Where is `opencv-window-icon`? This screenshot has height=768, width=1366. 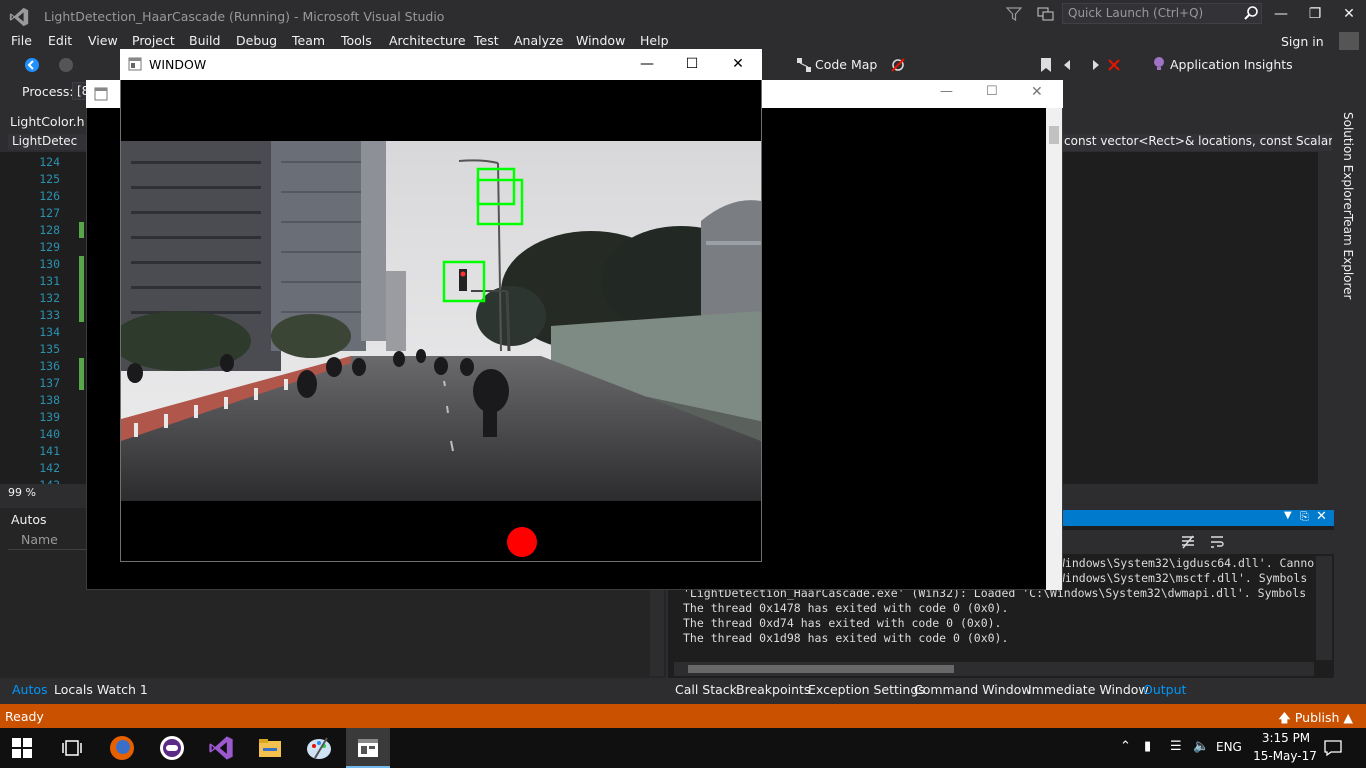 opencv-window-icon is located at coordinates (368, 748).